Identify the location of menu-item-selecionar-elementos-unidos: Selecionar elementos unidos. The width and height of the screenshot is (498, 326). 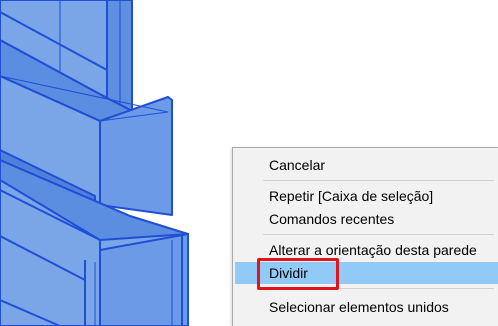
(366, 307).